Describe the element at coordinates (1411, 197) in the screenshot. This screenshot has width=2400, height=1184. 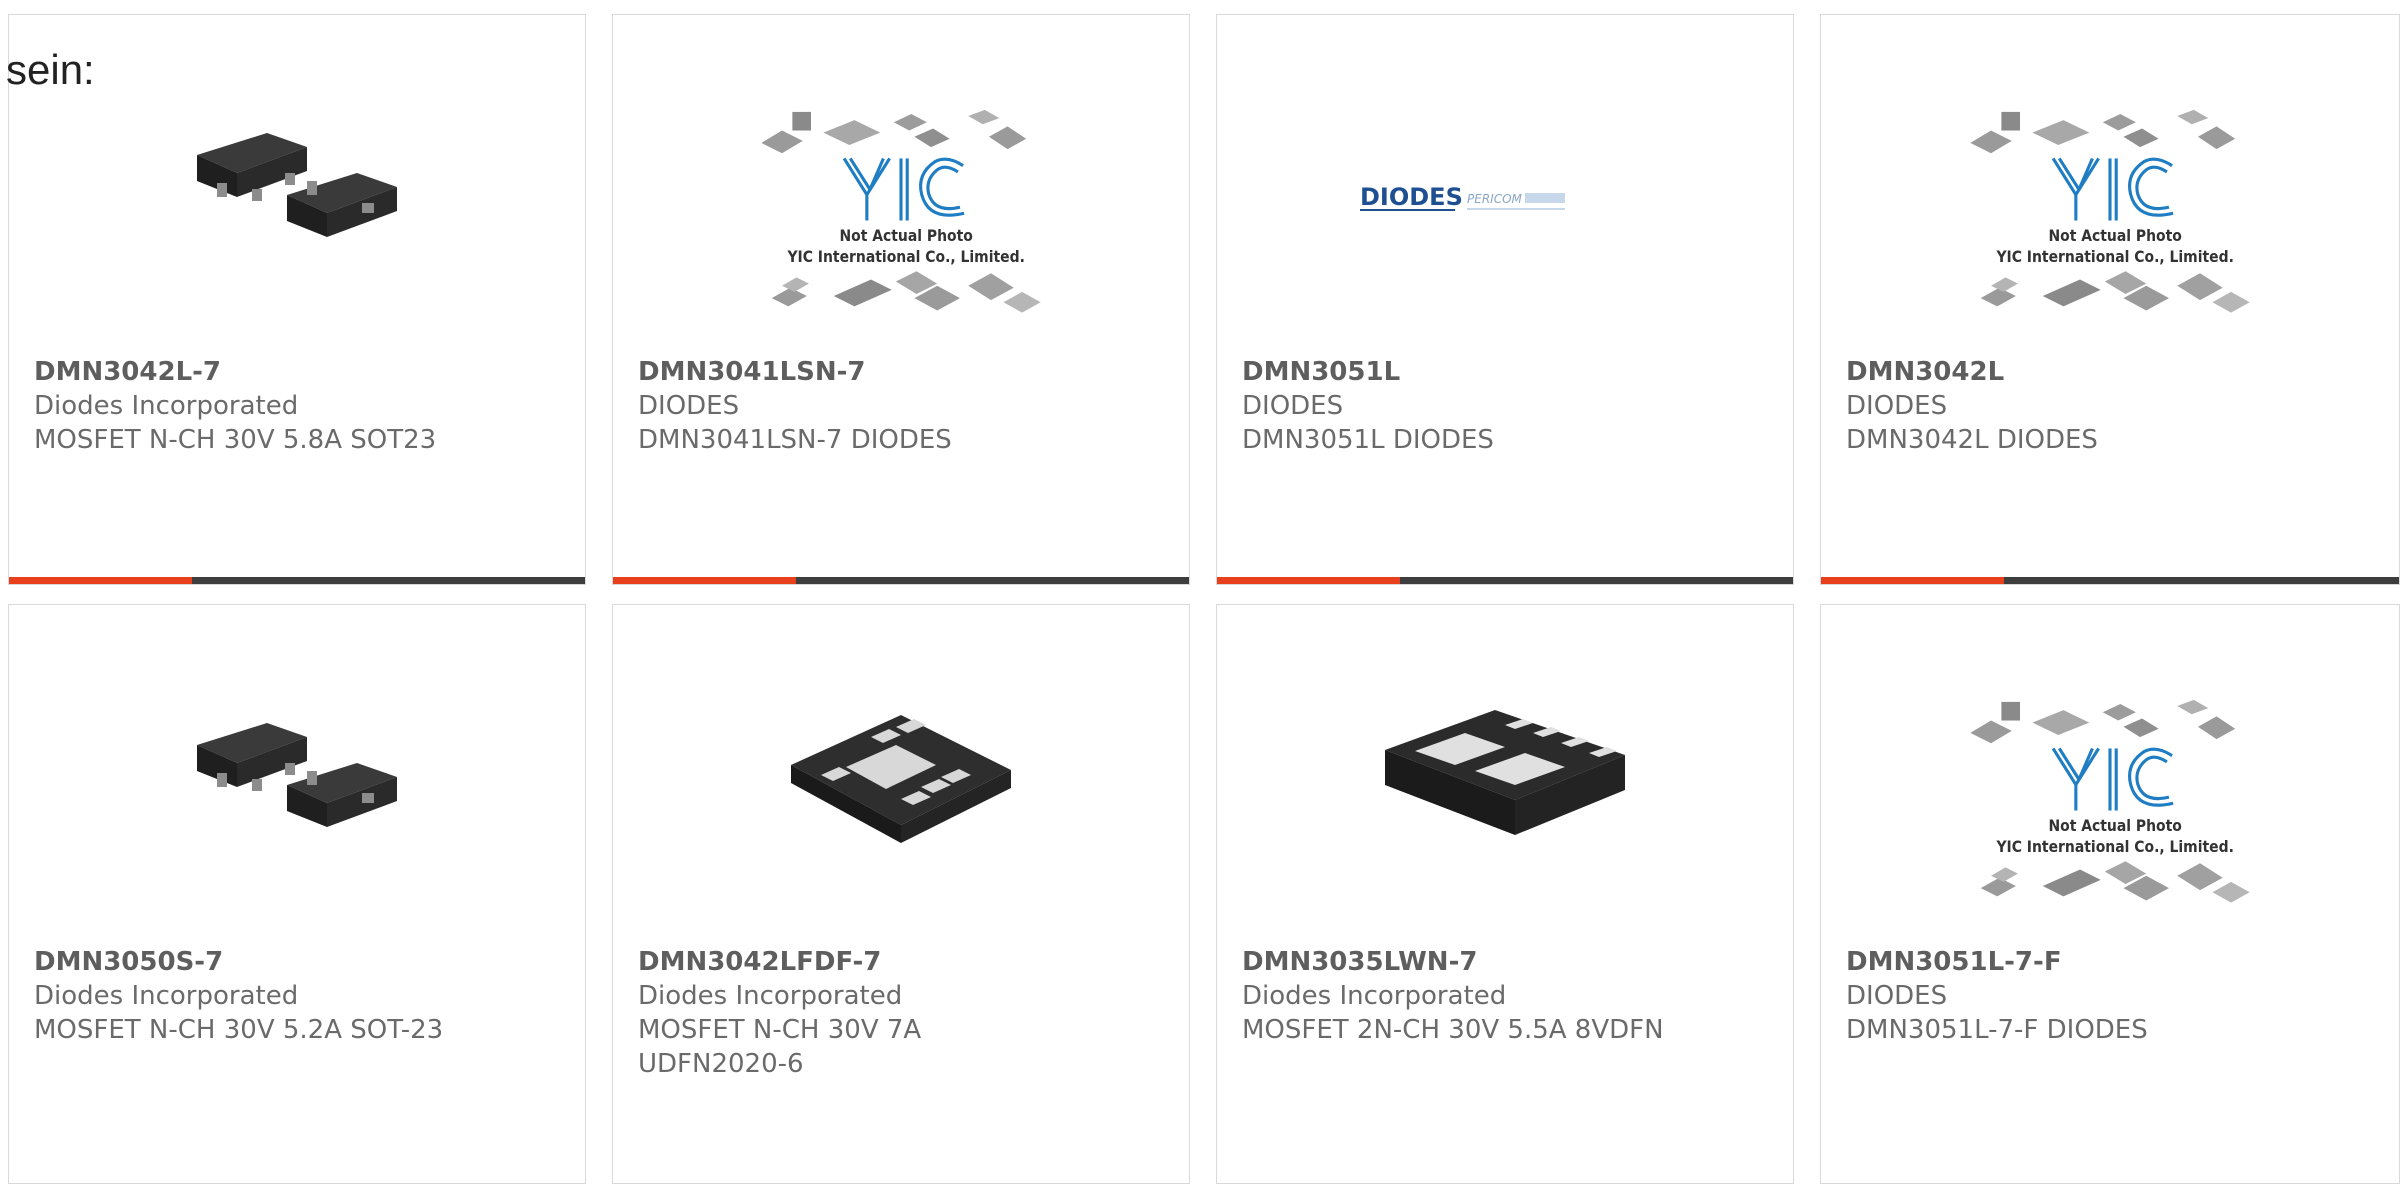
I see `diodes-logo-text: DIODES` at that location.